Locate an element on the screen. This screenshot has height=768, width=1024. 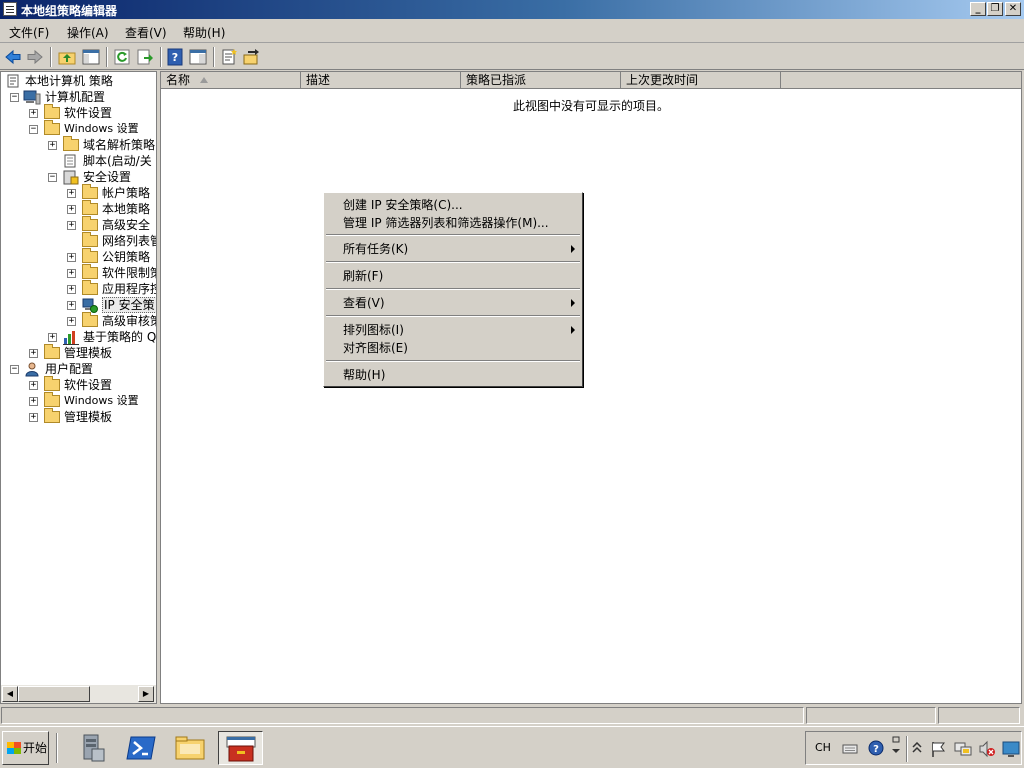
tree-label: 基于策略的 Q is located at coordinates (120, 337).